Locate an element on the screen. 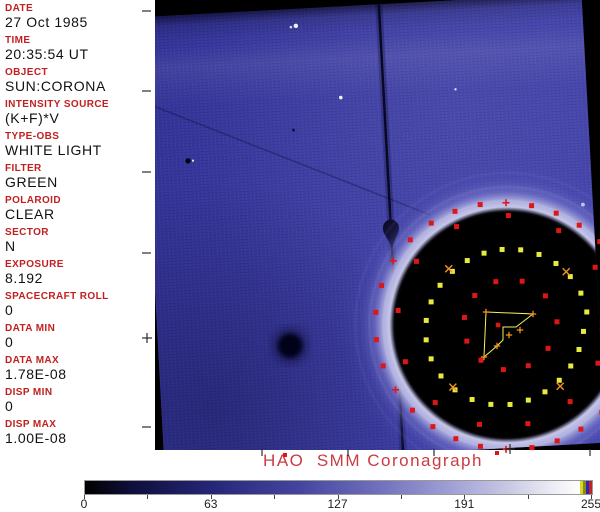  field-polaroid: POLAROID CLEAR is located at coordinates (79, 209).